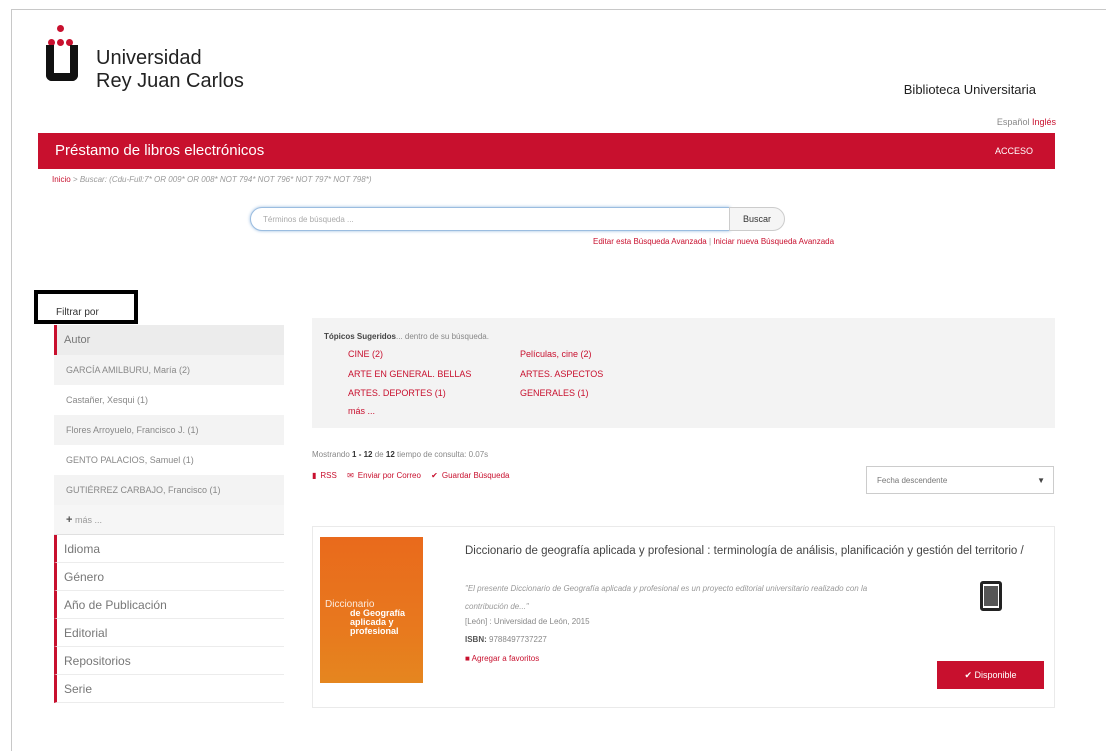 The height and width of the screenshot is (751, 1106). Describe the element at coordinates (757, 219) in the screenshot. I see `search-button: Buscar` at that location.